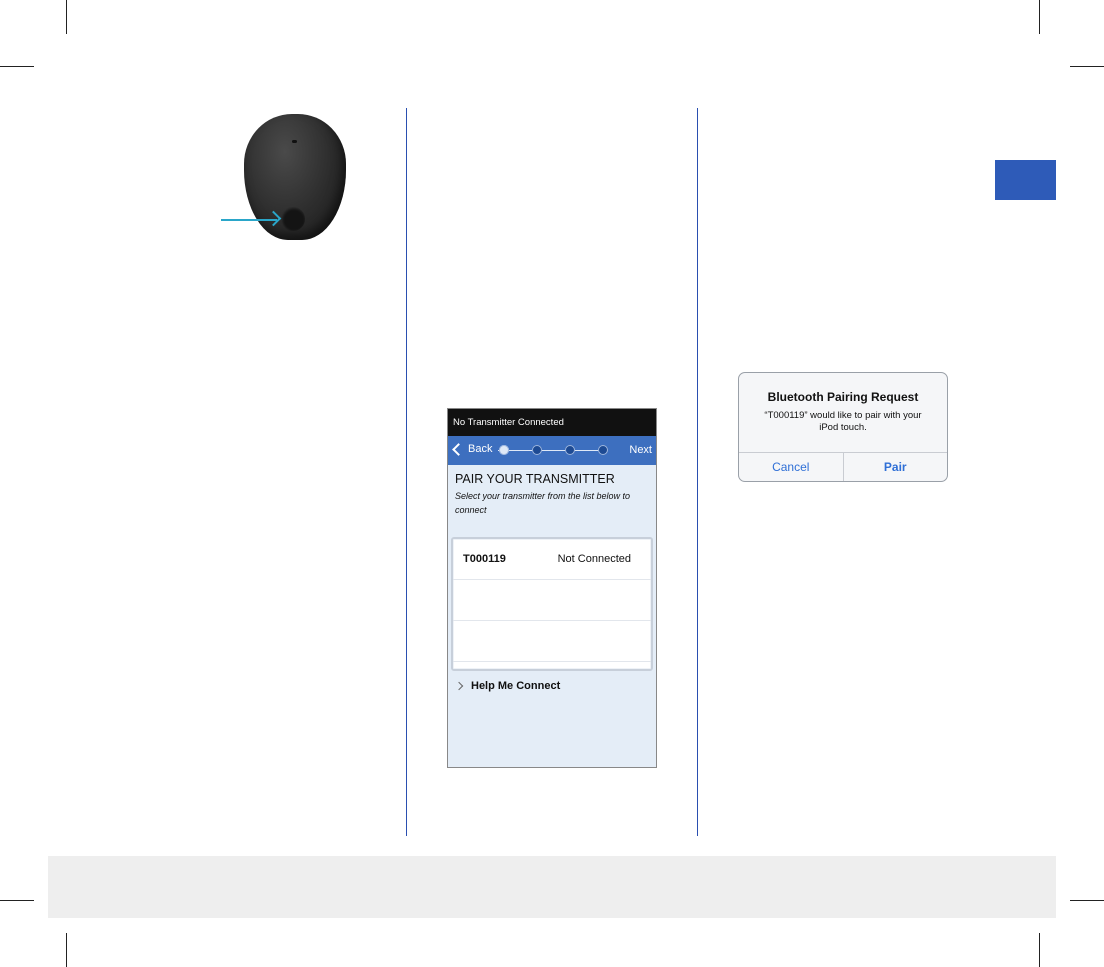 The width and height of the screenshot is (1104, 967). What do you see at coordinates (552, 887) in the screenshot?
I see `footer-band` at bounding box center [552, 887].